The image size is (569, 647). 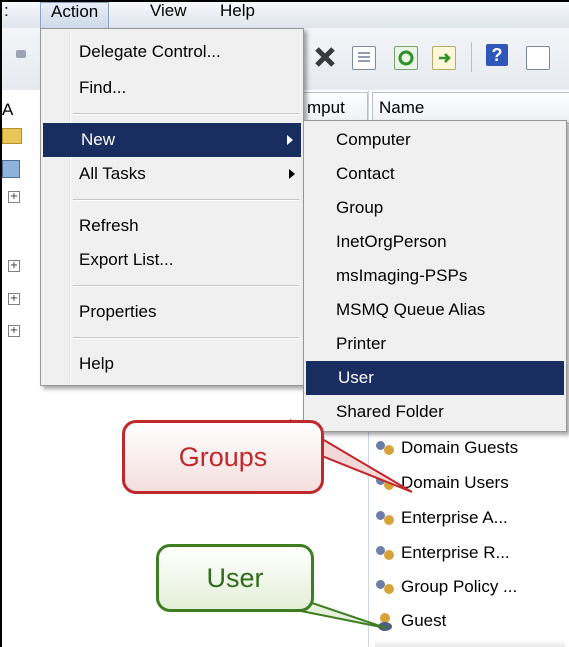 I want to click on groups-callout: Groups, so click(x=223, y=457).